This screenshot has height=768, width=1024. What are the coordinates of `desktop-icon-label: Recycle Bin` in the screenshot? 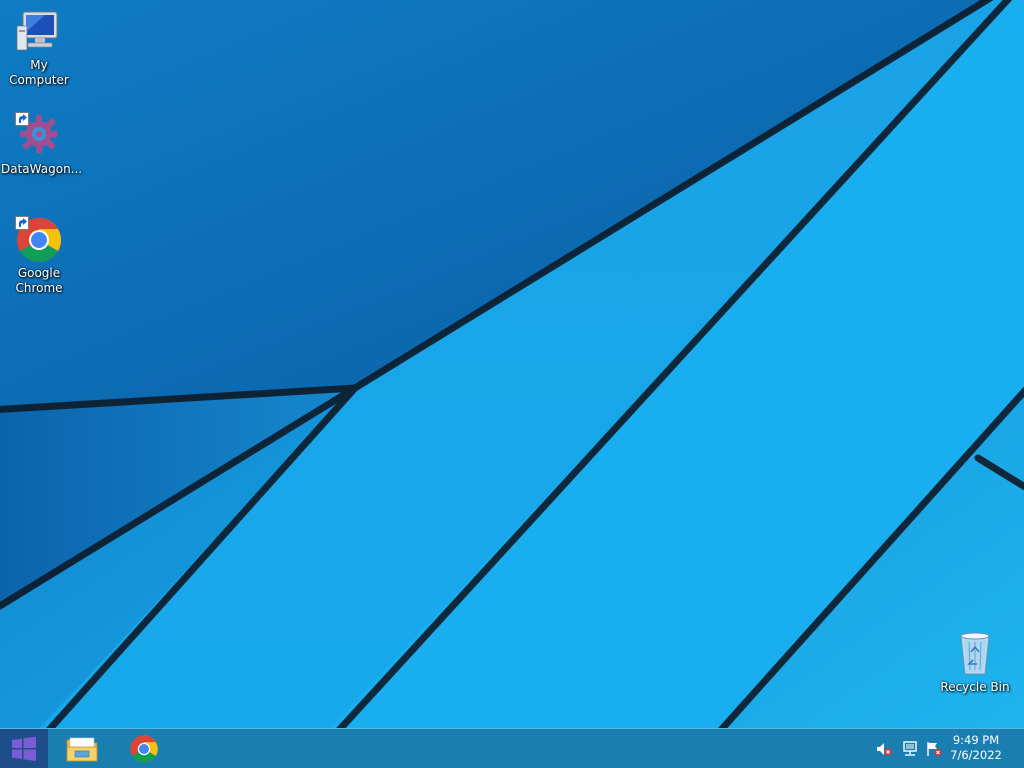 It's located at (975, 687).